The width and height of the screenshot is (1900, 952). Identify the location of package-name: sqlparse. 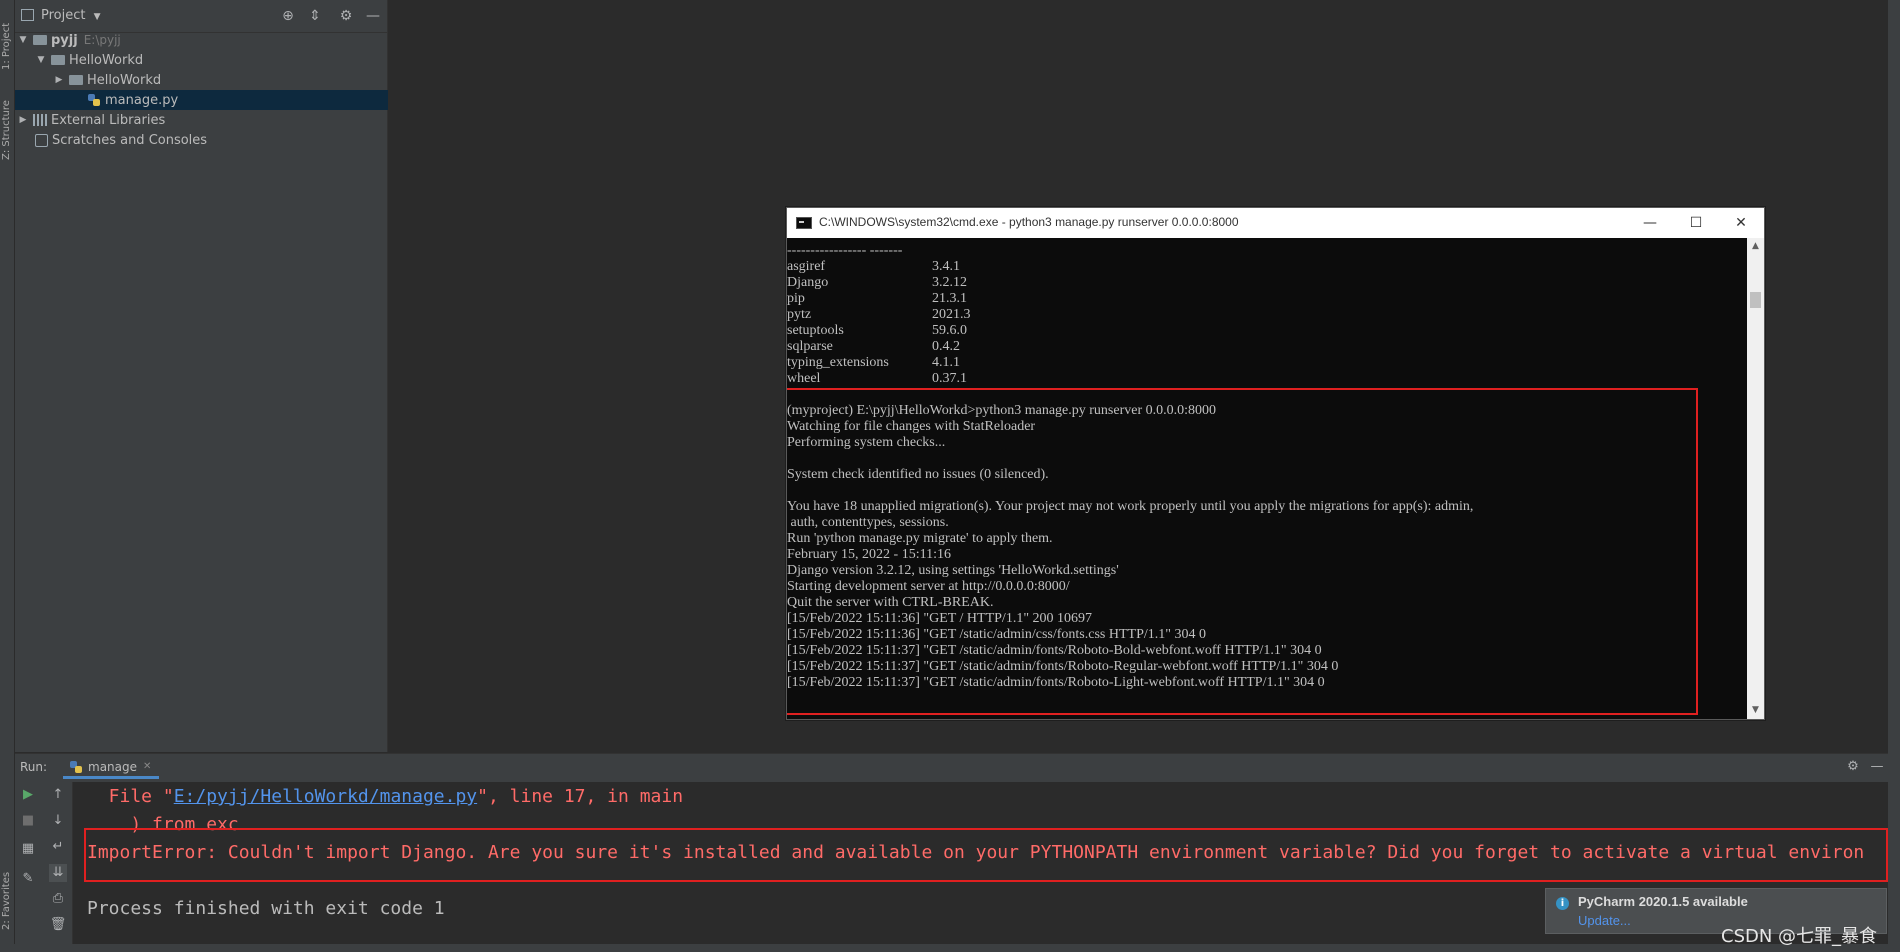
(810, 346).